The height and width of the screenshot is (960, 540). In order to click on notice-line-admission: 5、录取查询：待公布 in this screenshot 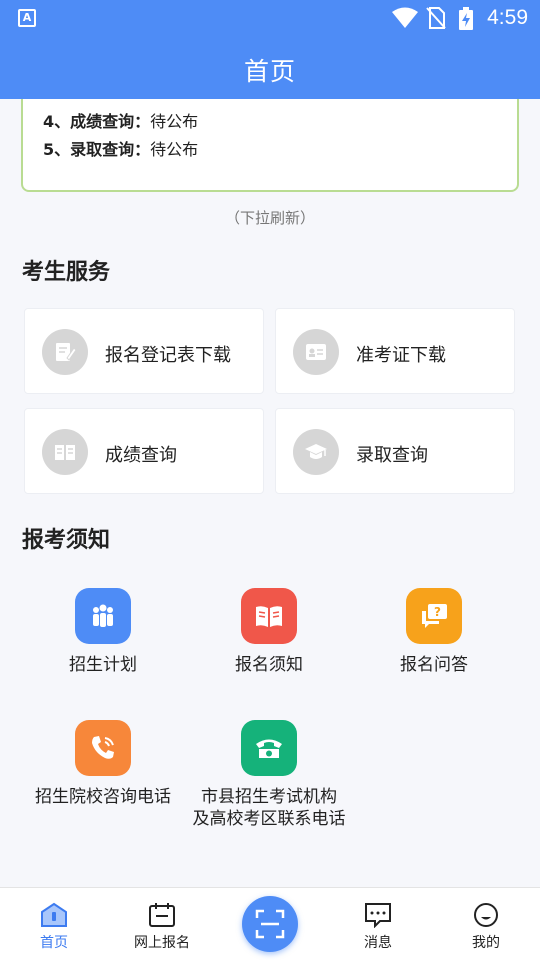, I will do `click(120, 148)`.